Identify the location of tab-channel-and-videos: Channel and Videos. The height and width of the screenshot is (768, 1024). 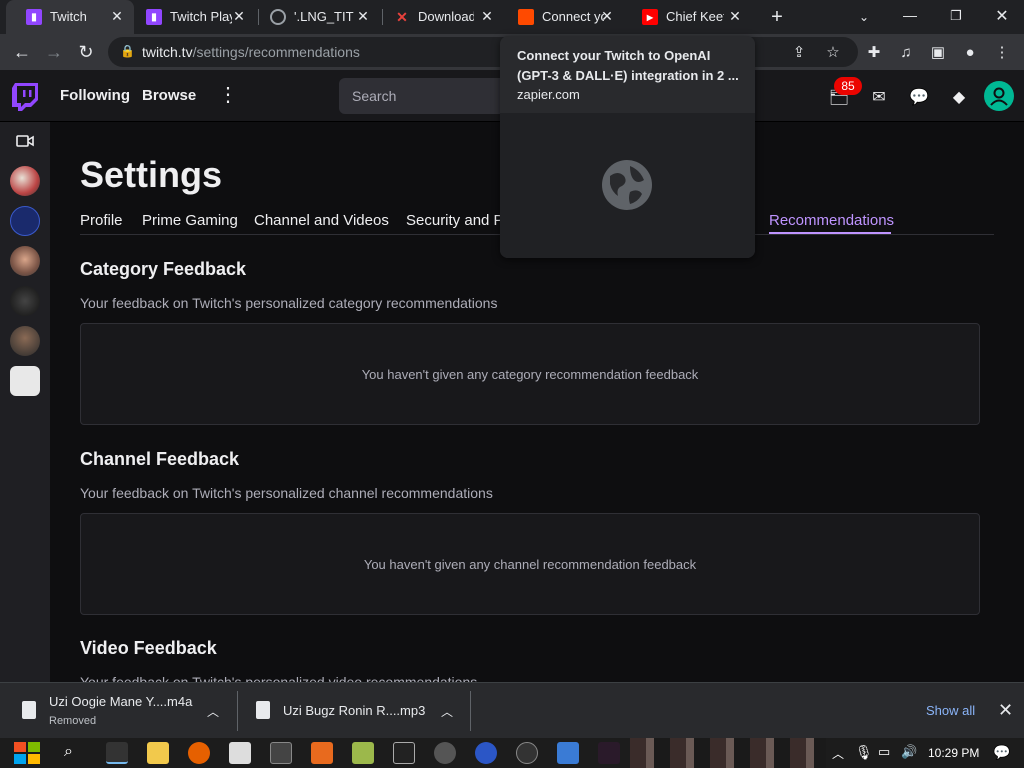
(321, 220).